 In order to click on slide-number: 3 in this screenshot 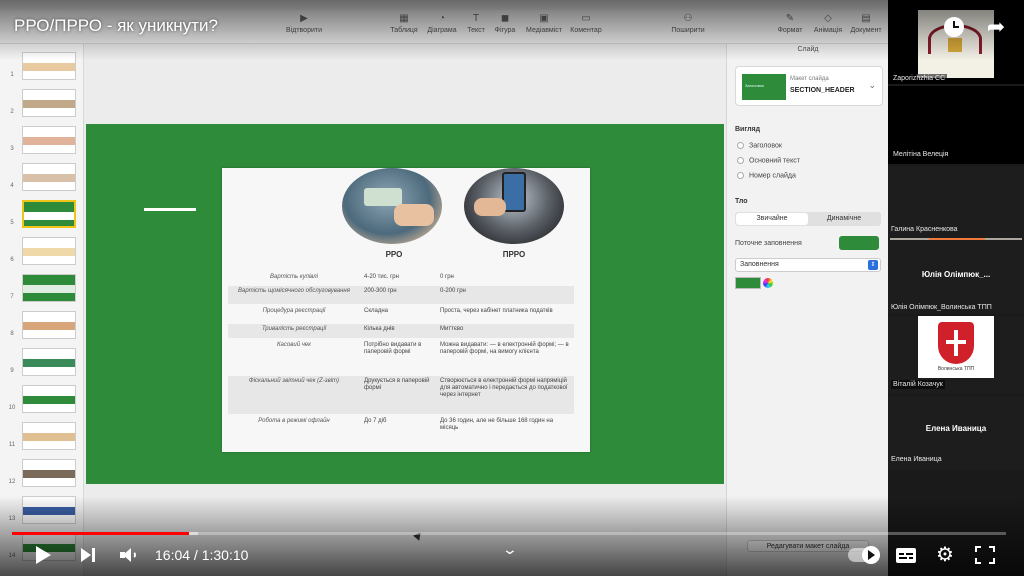, I will do `click(12, 149)`.